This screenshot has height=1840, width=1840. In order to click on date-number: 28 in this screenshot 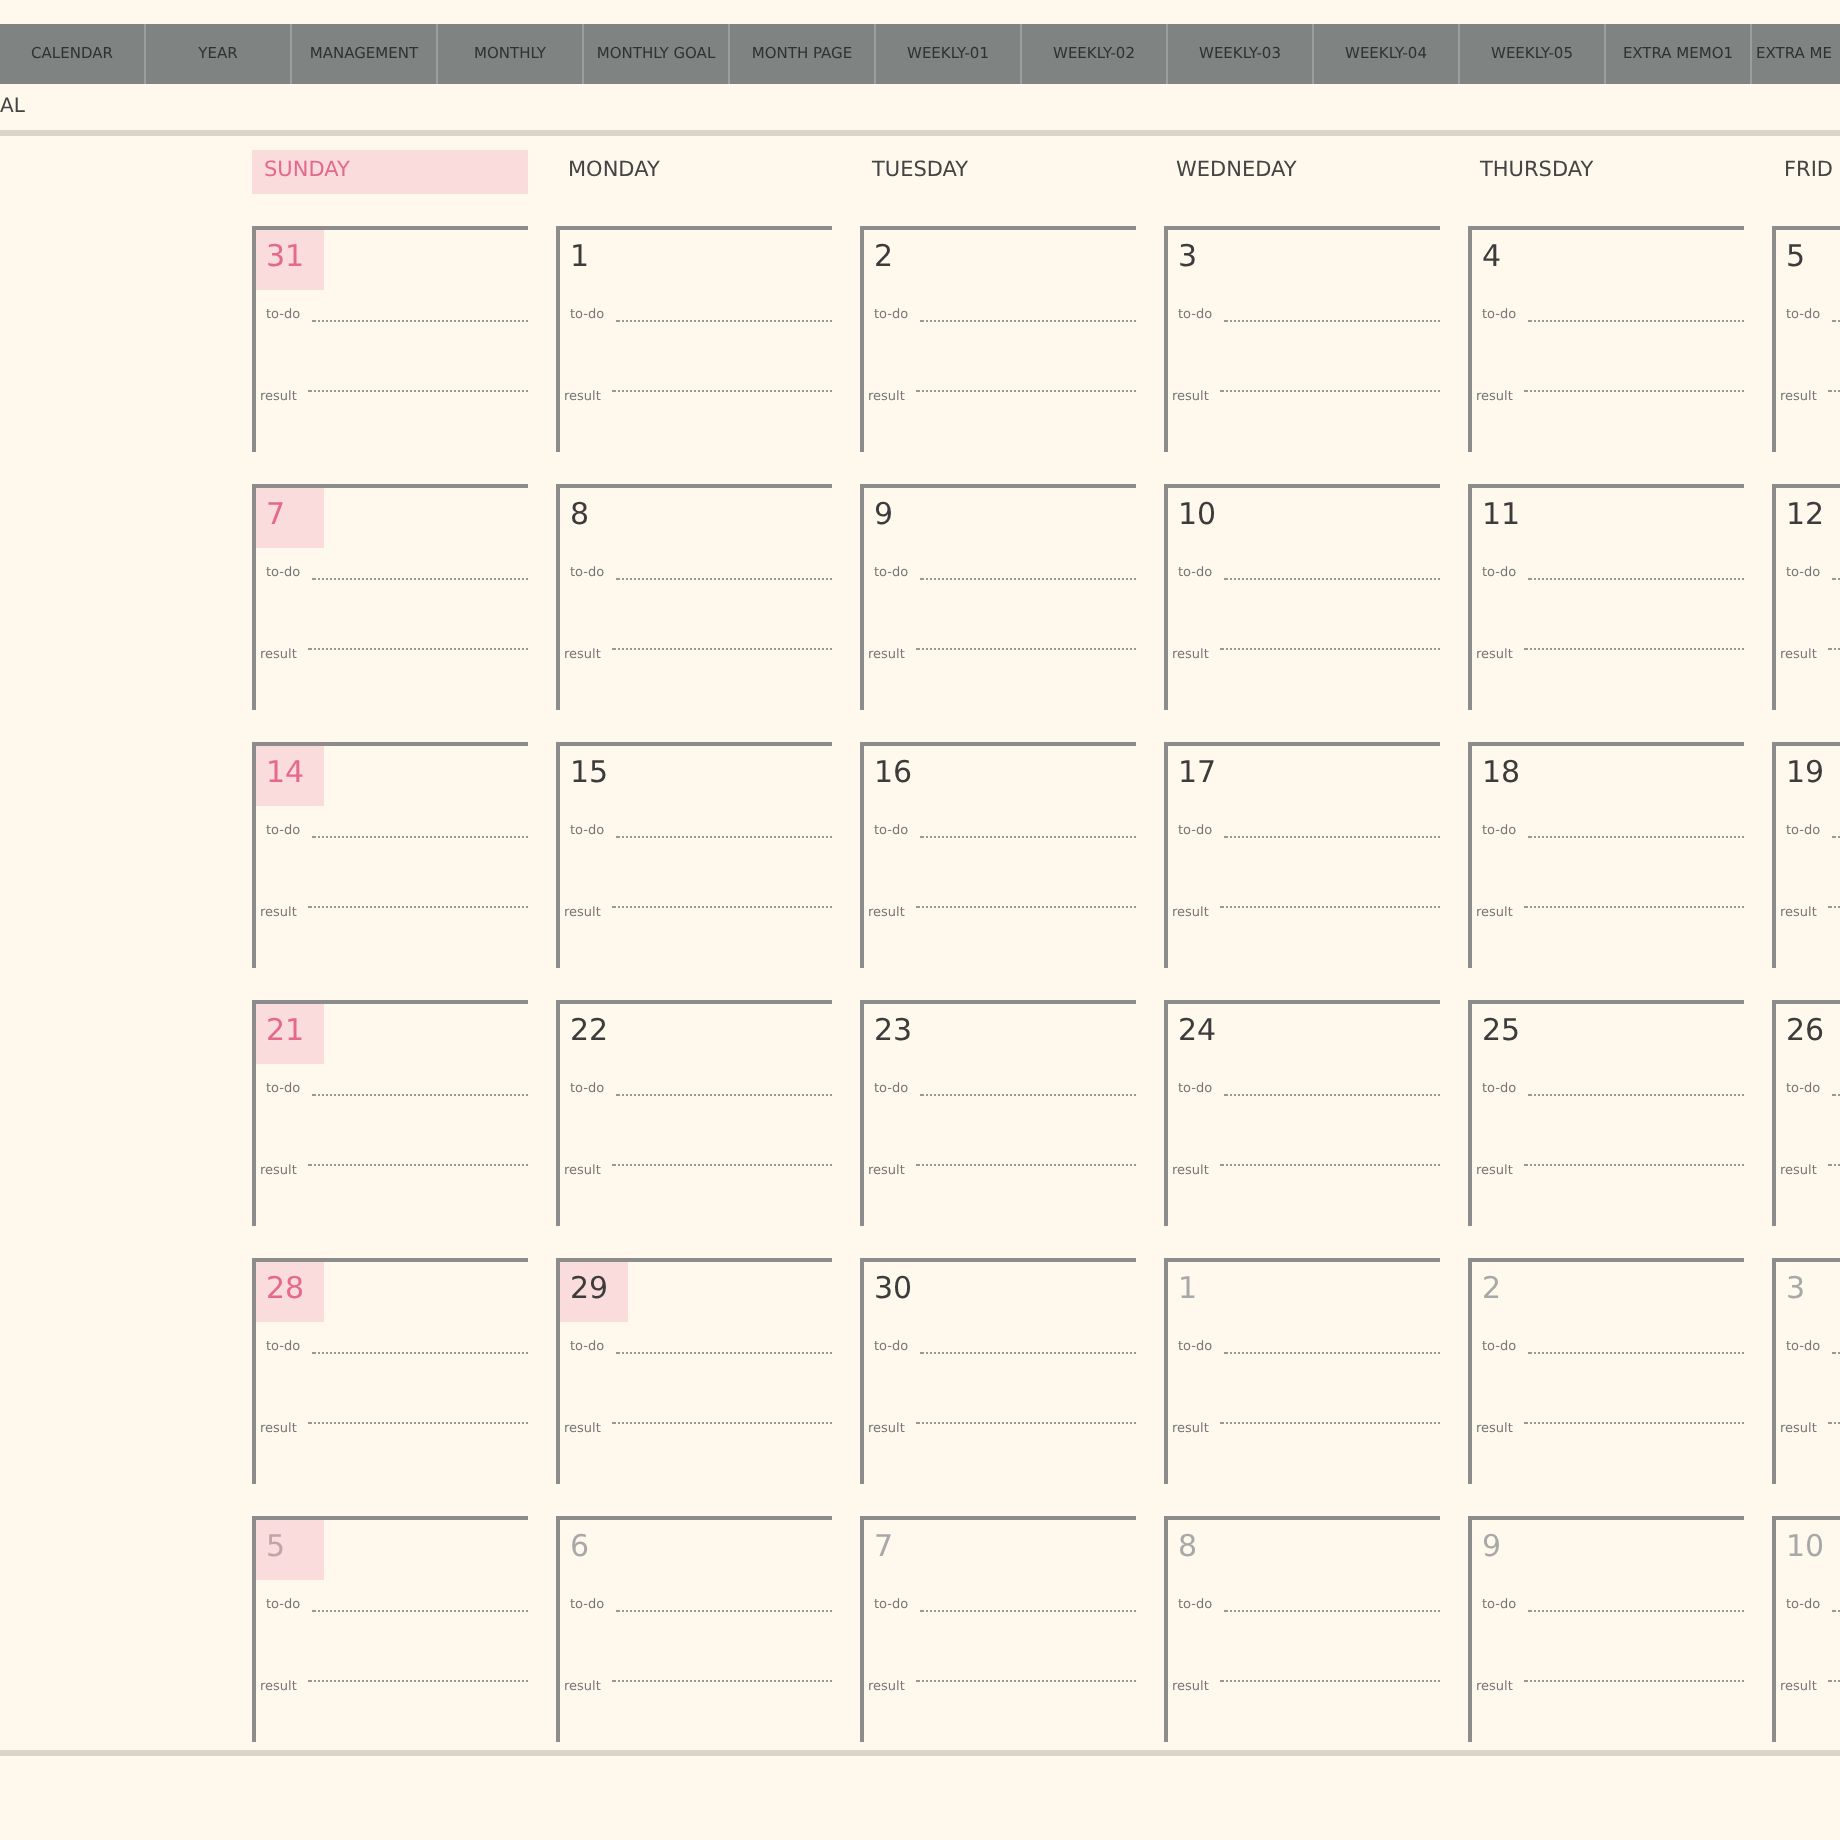, I will do `click(290, 1292)`.